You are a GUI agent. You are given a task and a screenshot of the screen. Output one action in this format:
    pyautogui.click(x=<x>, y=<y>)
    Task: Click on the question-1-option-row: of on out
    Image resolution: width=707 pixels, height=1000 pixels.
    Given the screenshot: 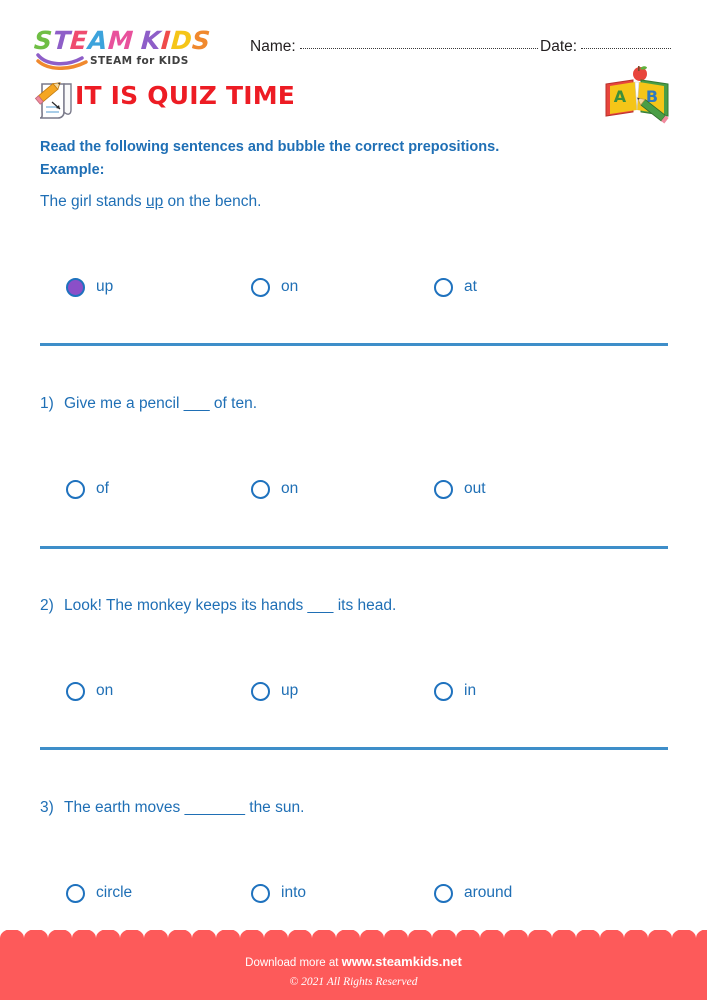 What is the action you would take?
    pyautogui.click(x=366, y=489)
    